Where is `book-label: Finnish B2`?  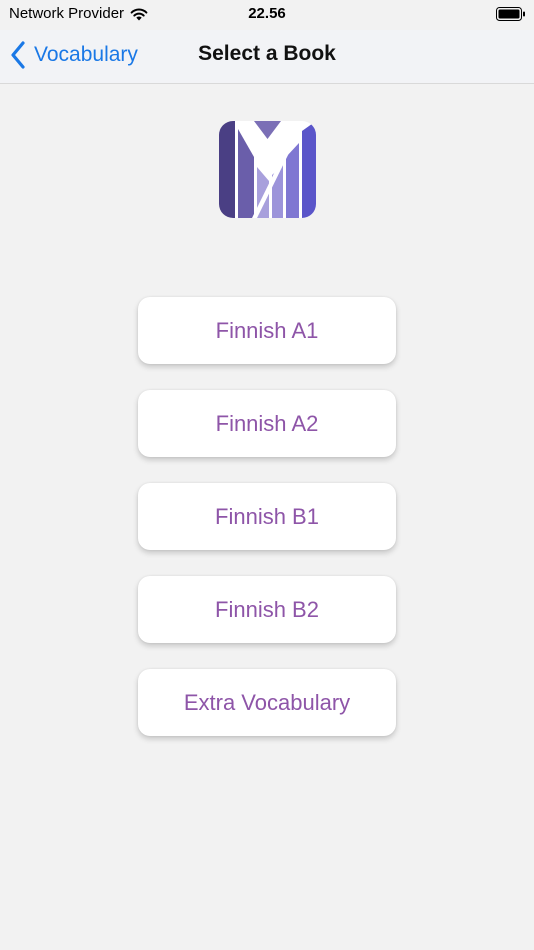 book-label: Finnish B2 is located at coordinates (267, 609).